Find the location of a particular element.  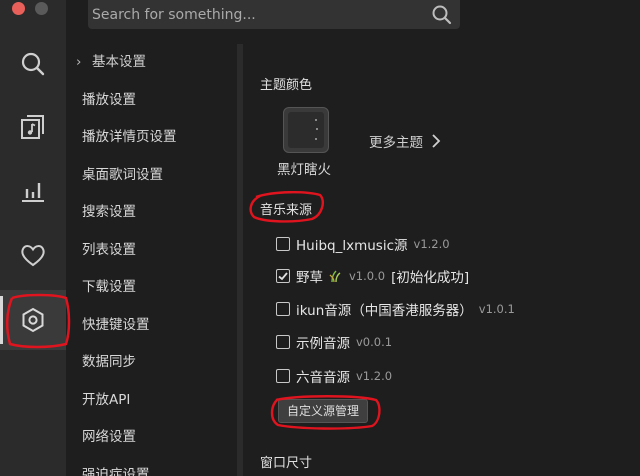

source-row-ikun: ikun音源（中国香港服务器） v1.0.1 is located at coordinates (395, 309).